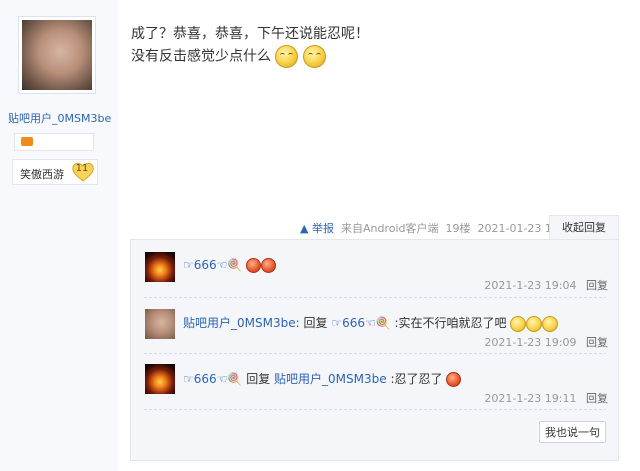  I want to click on badge-icon, so click(27, 141).